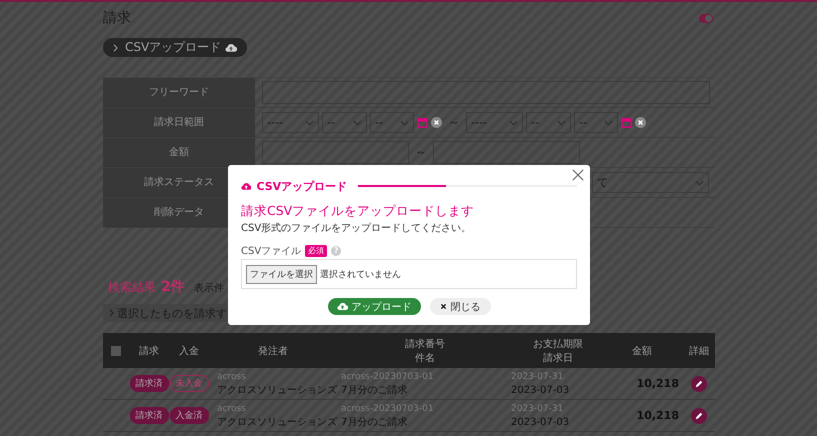 Image resolution: width=817 pixels, height=436 pixels. What do you see at coordinates (558, 351) in the screenshot?
I see `column-header: お支払期限 請求日` at bounding box center [558, 351].